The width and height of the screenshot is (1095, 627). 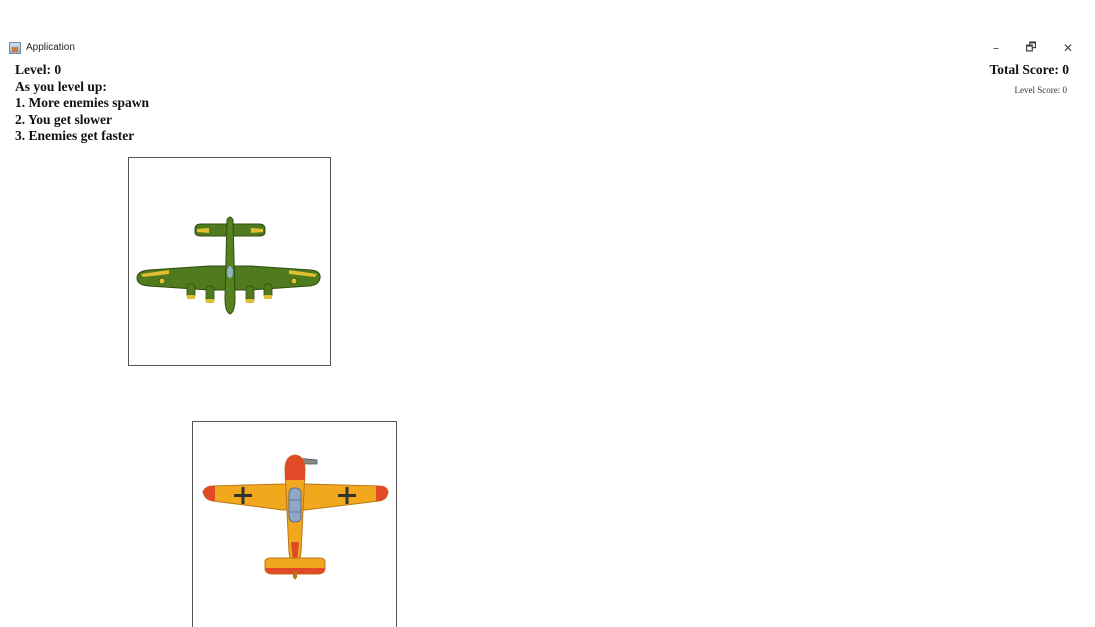 I want to click on enemy-plane-sprite, so click(x=229, y=261).